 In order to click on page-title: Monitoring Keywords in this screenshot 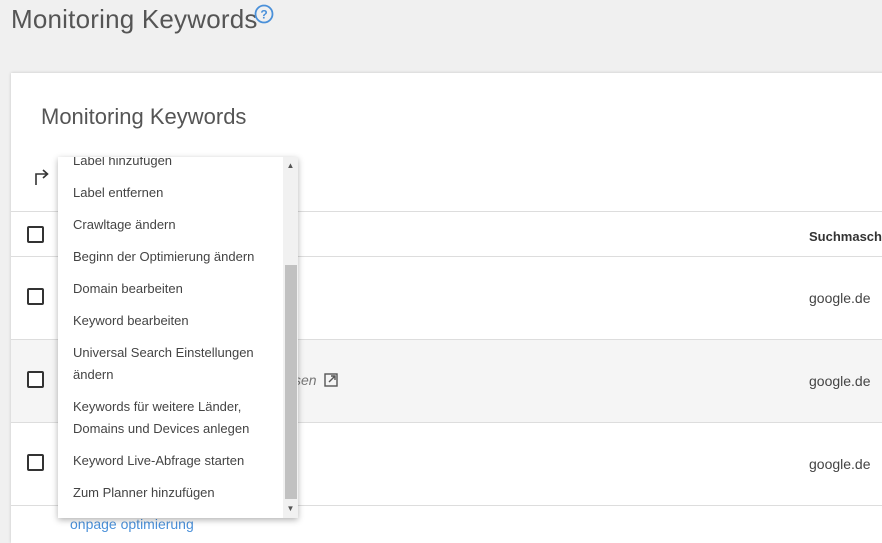, I will do `click(134, 19)`.